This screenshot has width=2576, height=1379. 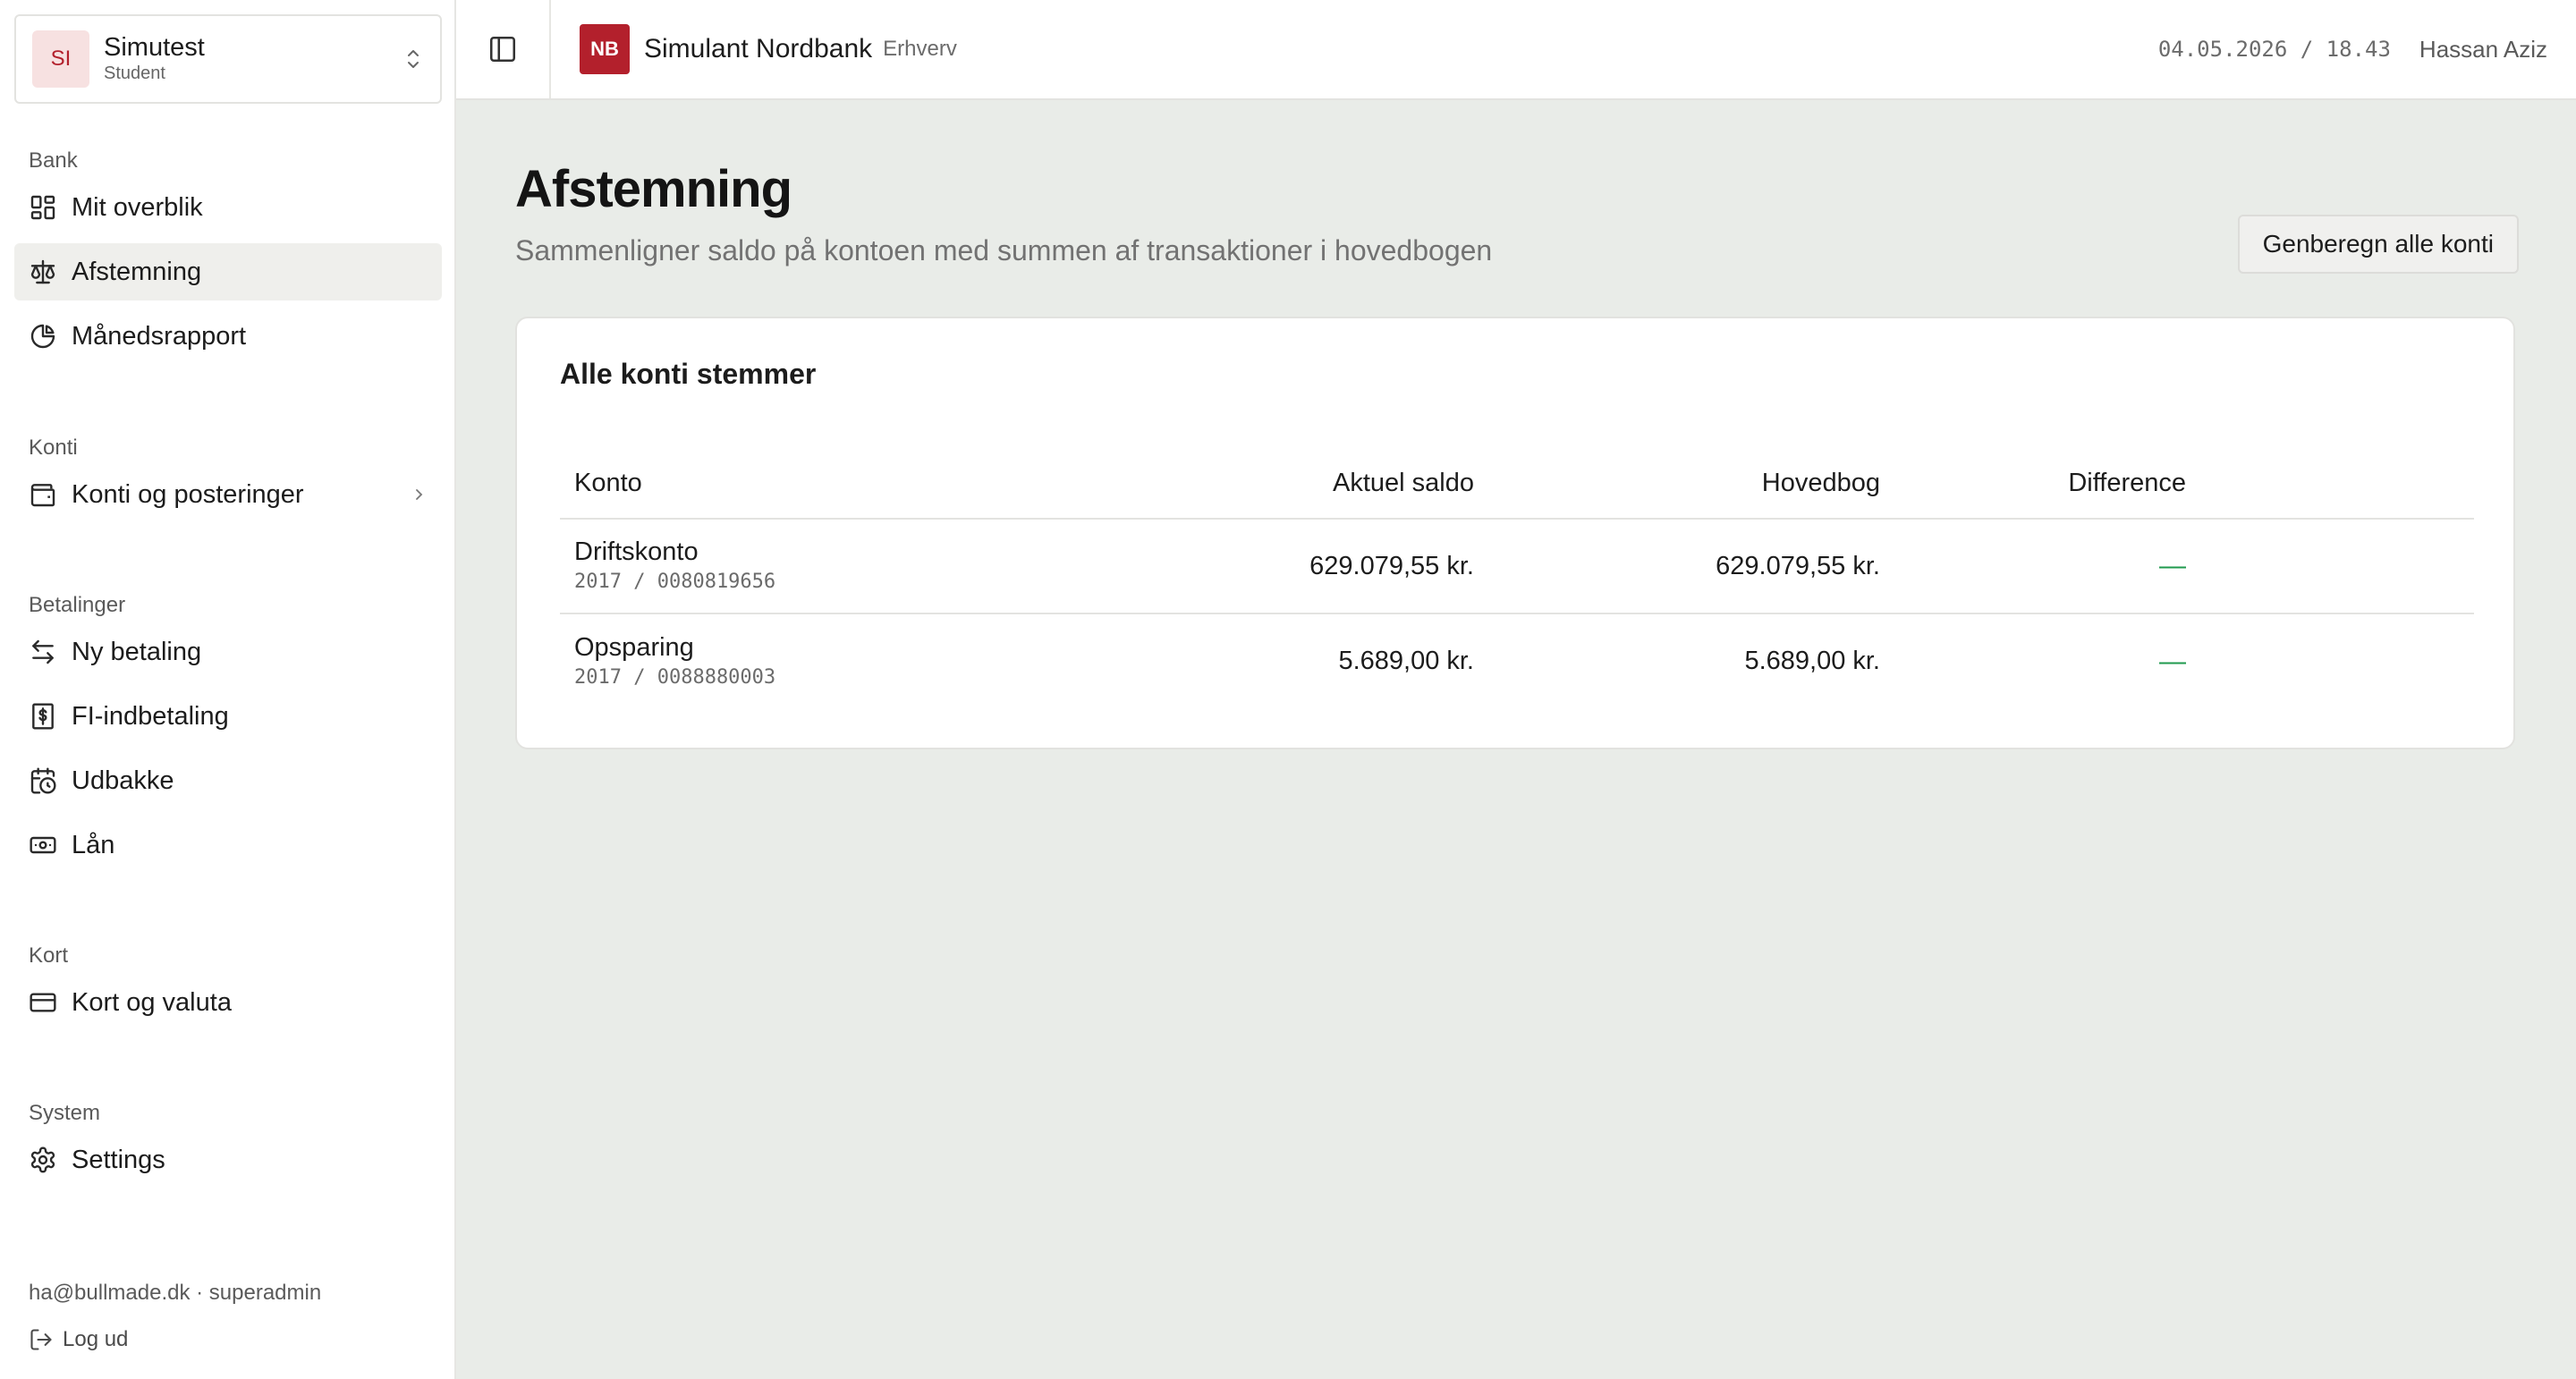 What do you see at coordinates (675, 677) in the screenshot?
I see `account-number: 2017 / 0088880003` at bounding box center [675, 677].